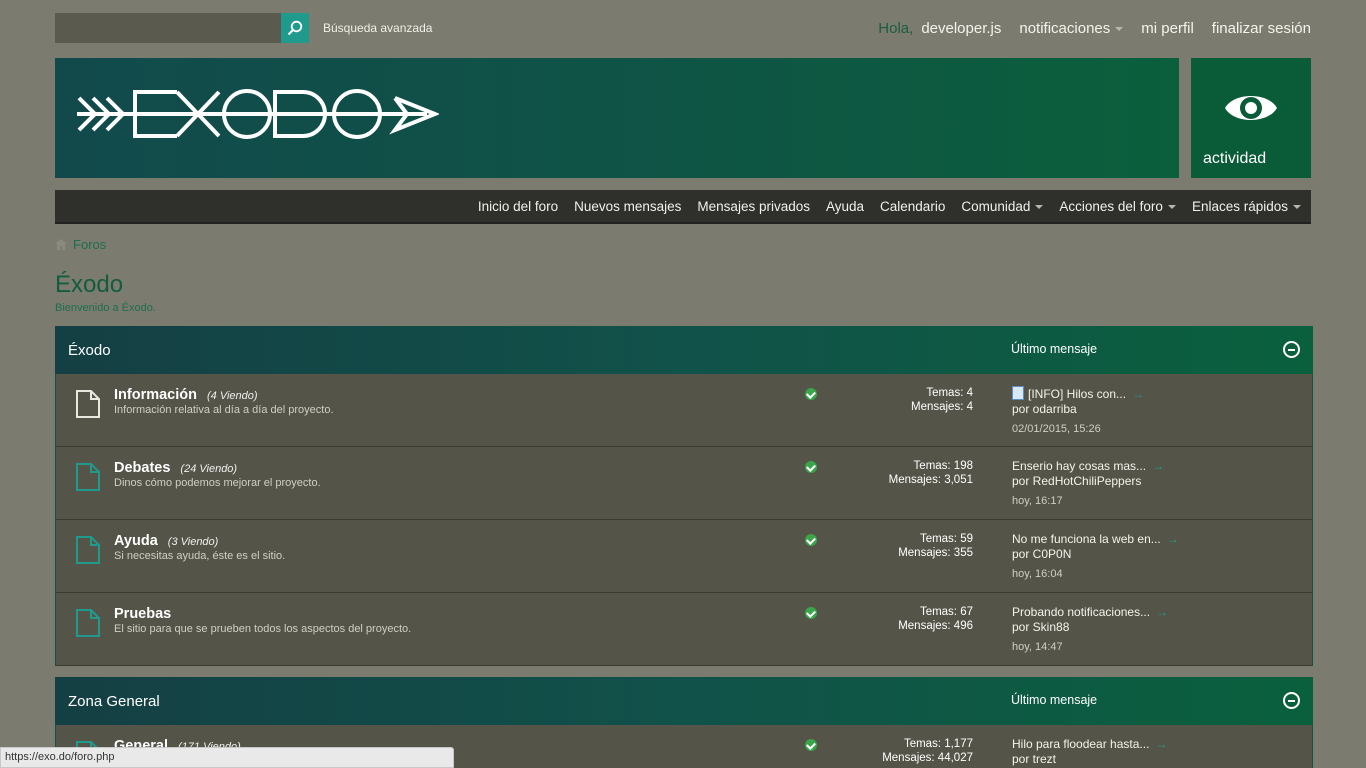  Describe the element at coordinates (627, 206) in the screenshot. I see `nav-new-posts: Nuevos mensajes` at that location.